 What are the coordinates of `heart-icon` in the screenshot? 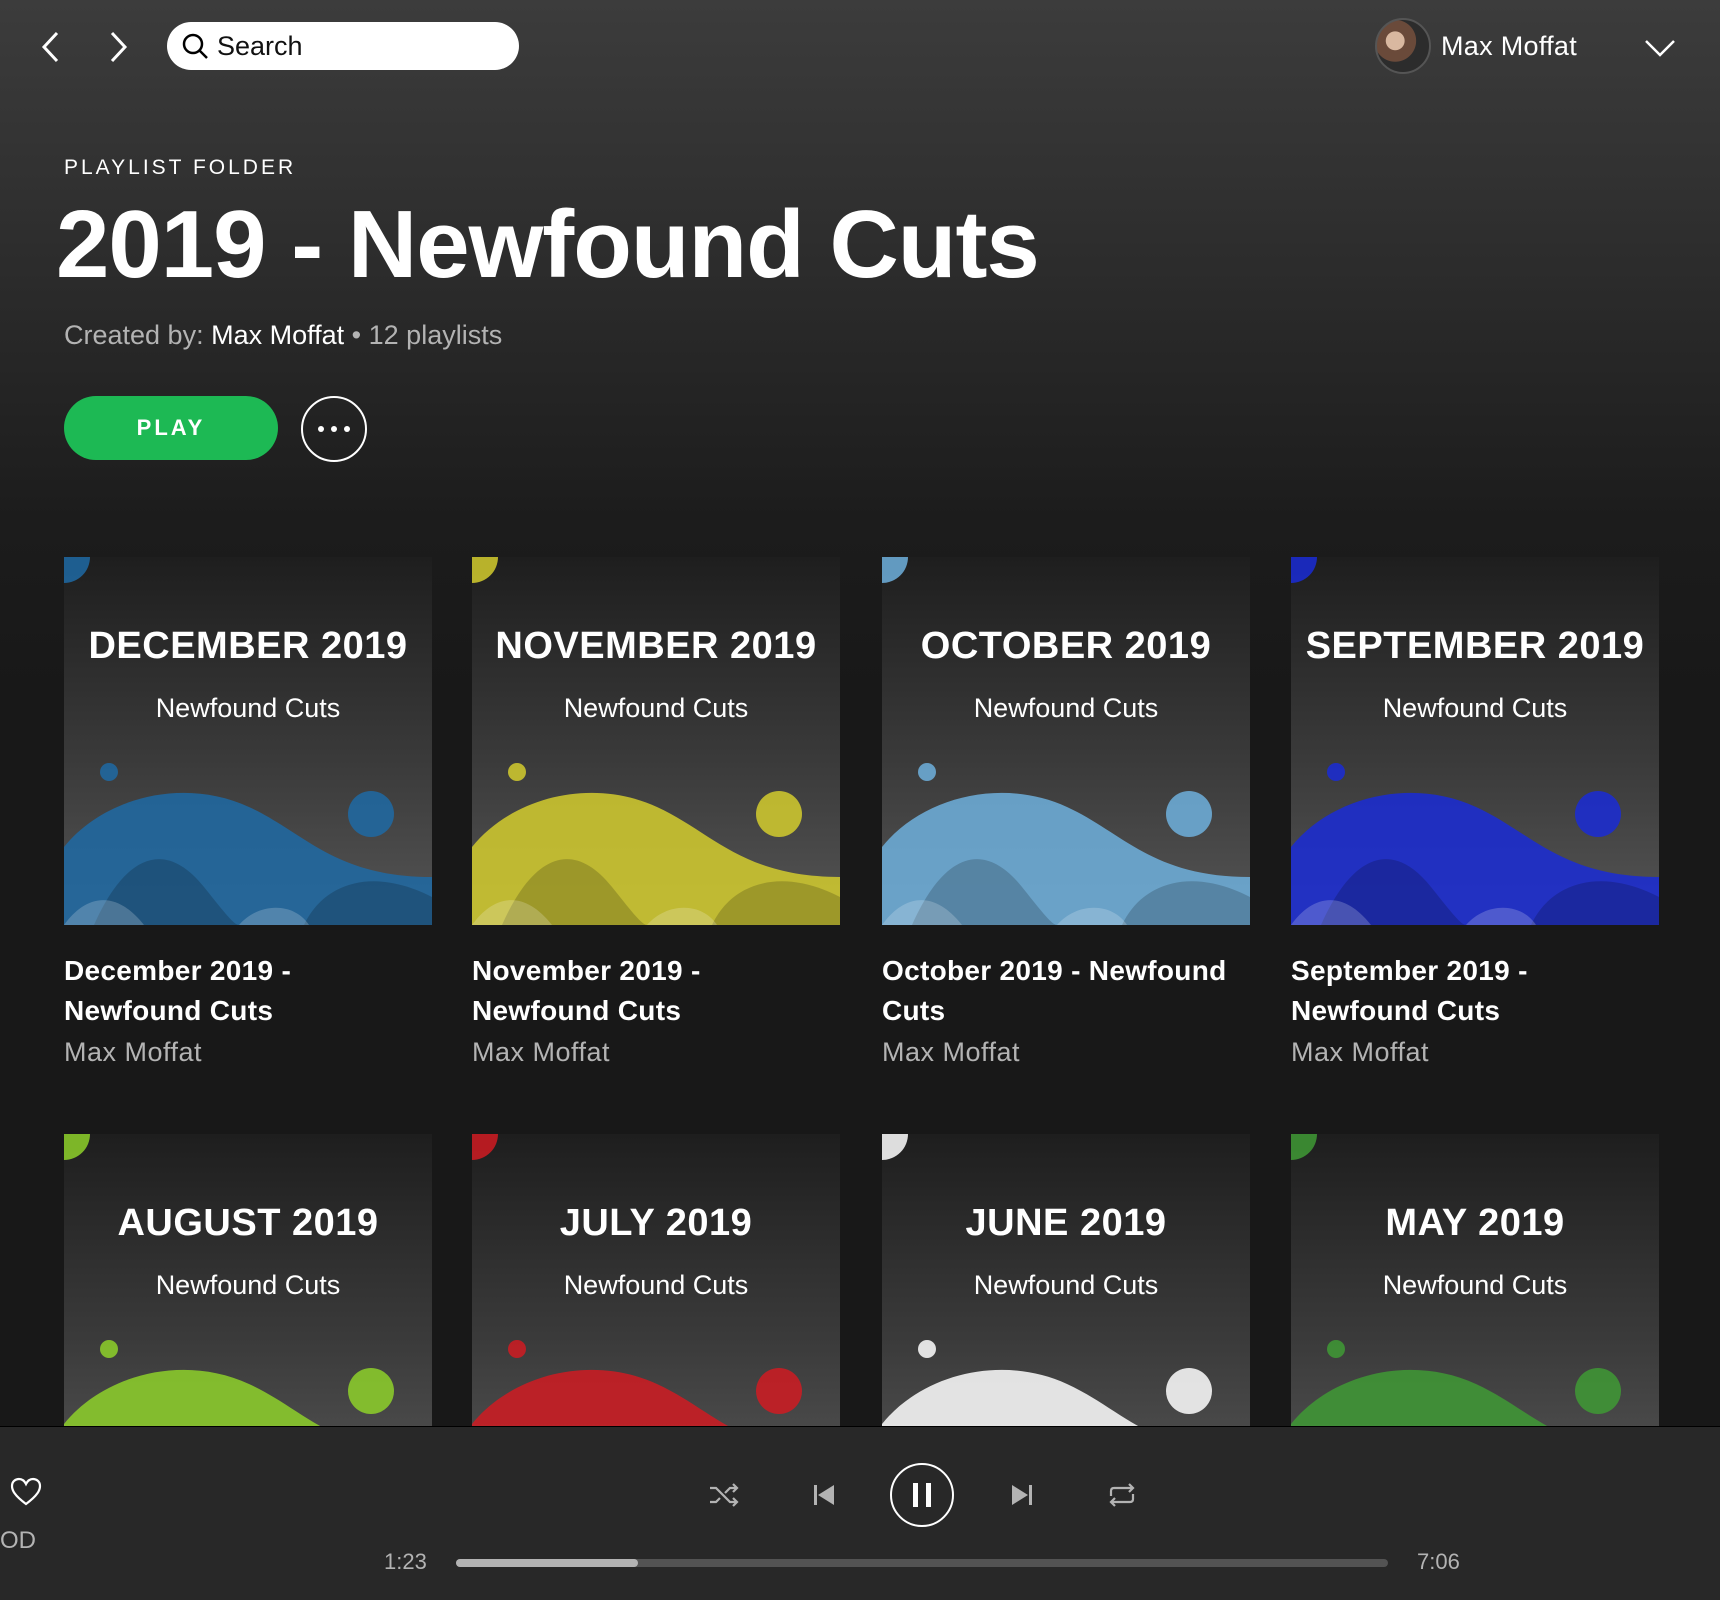 It's located at (26, 1491).